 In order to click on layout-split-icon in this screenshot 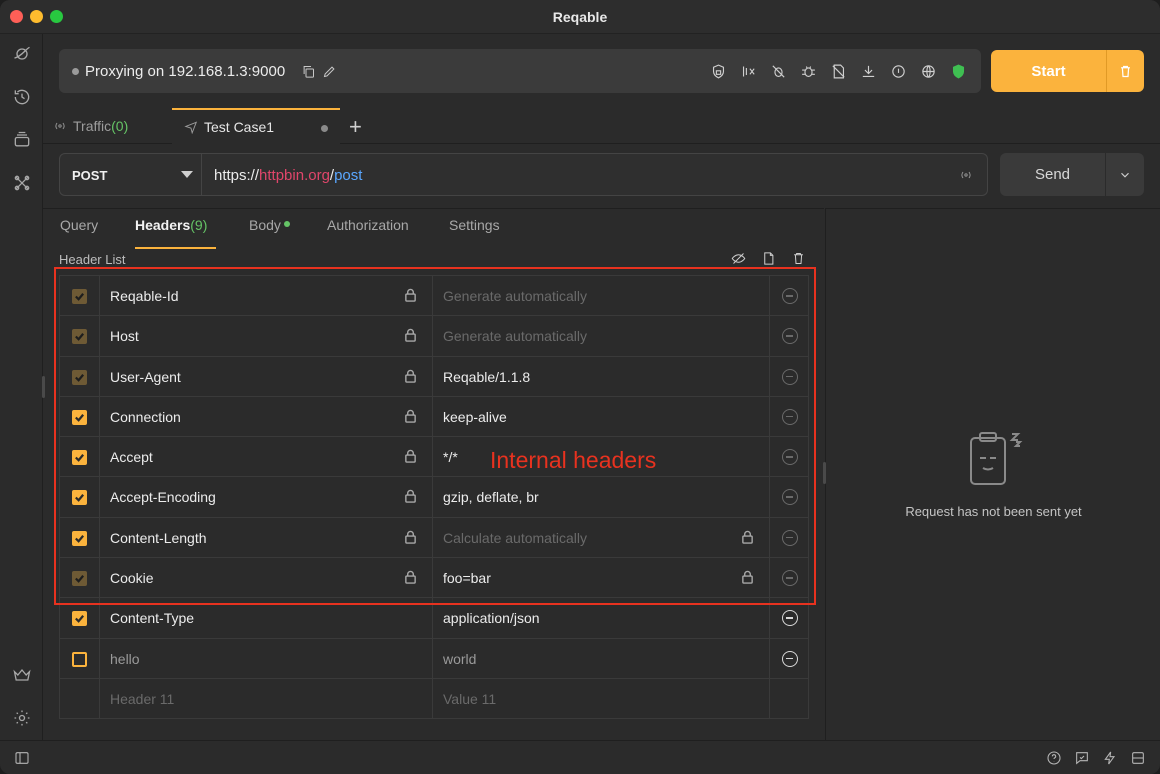, I will do `click(1138, 758)`.